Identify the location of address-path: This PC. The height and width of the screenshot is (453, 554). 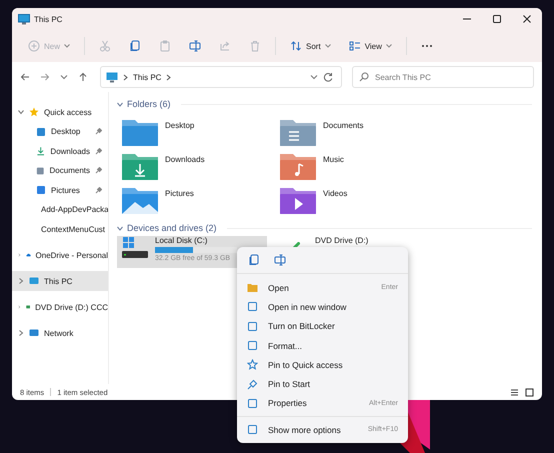
(147, 77).